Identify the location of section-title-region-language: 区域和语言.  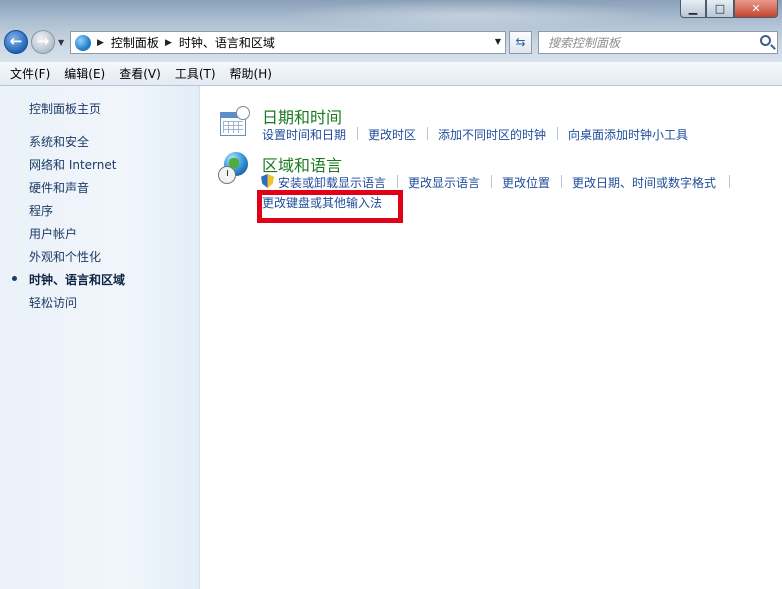
(302, 164).